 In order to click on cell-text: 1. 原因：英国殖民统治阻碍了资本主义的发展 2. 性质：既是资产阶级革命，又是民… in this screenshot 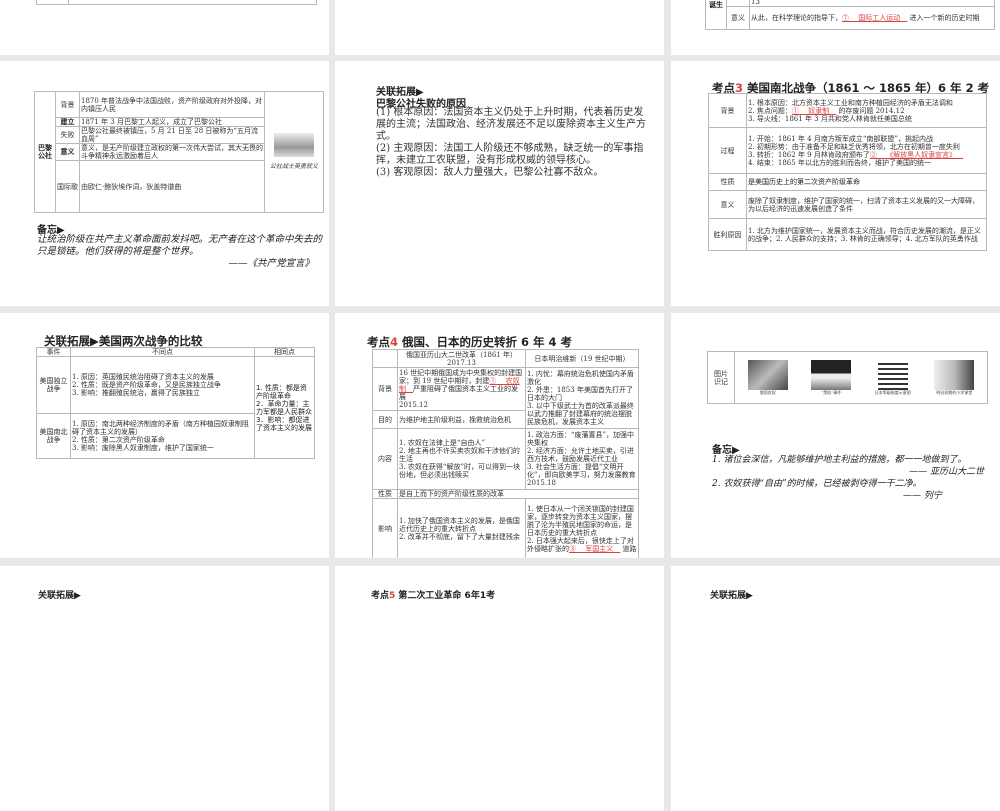, I will do `click(162, 385)`.